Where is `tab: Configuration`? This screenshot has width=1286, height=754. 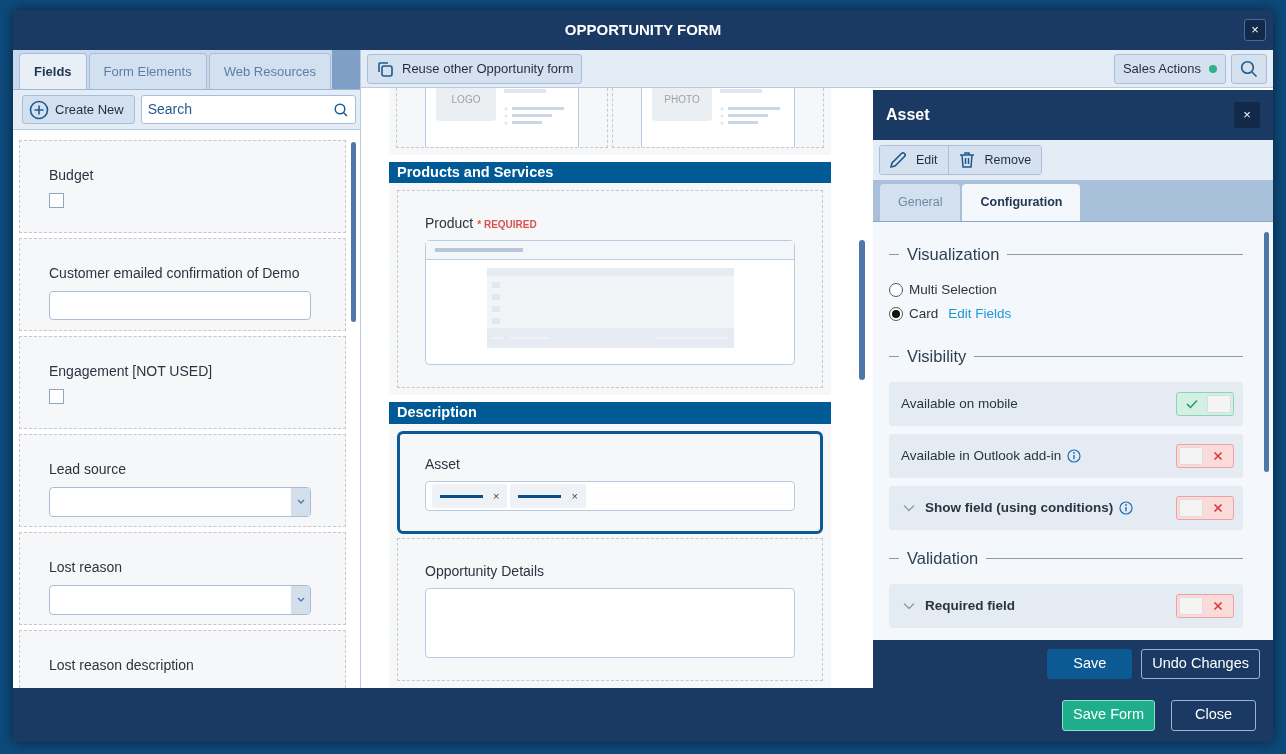 tab: Configuration is located at coordinates (1021, 202).